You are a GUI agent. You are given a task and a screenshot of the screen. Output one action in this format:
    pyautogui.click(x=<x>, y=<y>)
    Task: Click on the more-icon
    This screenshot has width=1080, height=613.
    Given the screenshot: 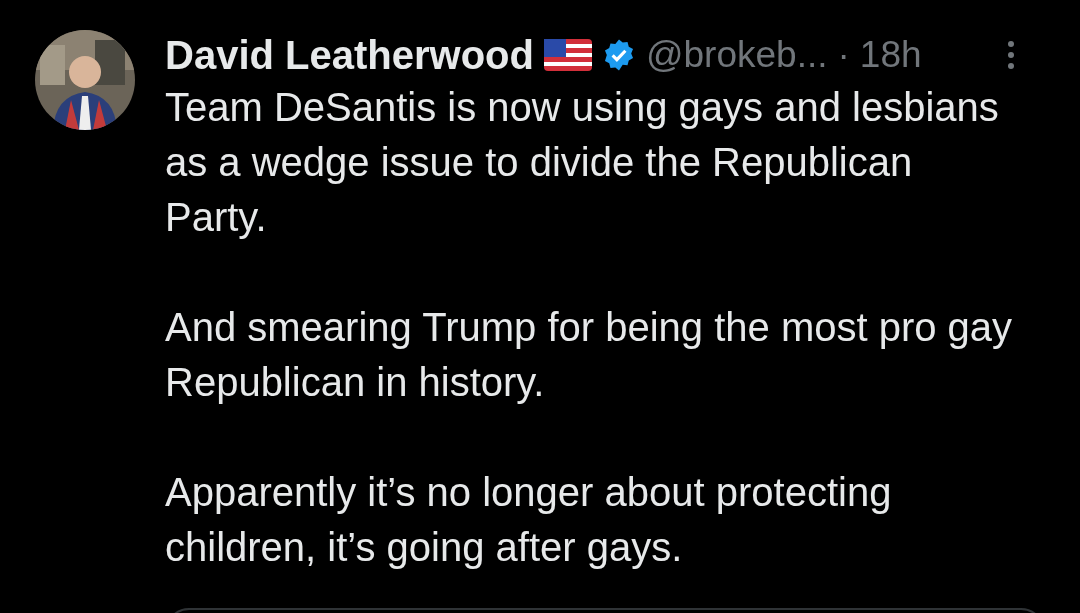 What is the action you would take?
    pyautogui.click(x=1011, y=55)
    